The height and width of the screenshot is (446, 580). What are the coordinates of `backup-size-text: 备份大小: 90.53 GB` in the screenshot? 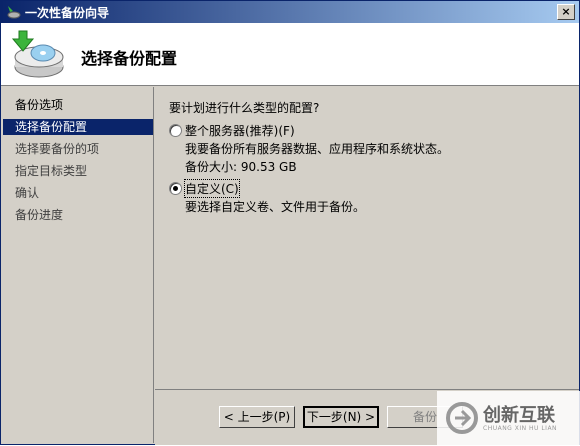 It's located at (241, 167).